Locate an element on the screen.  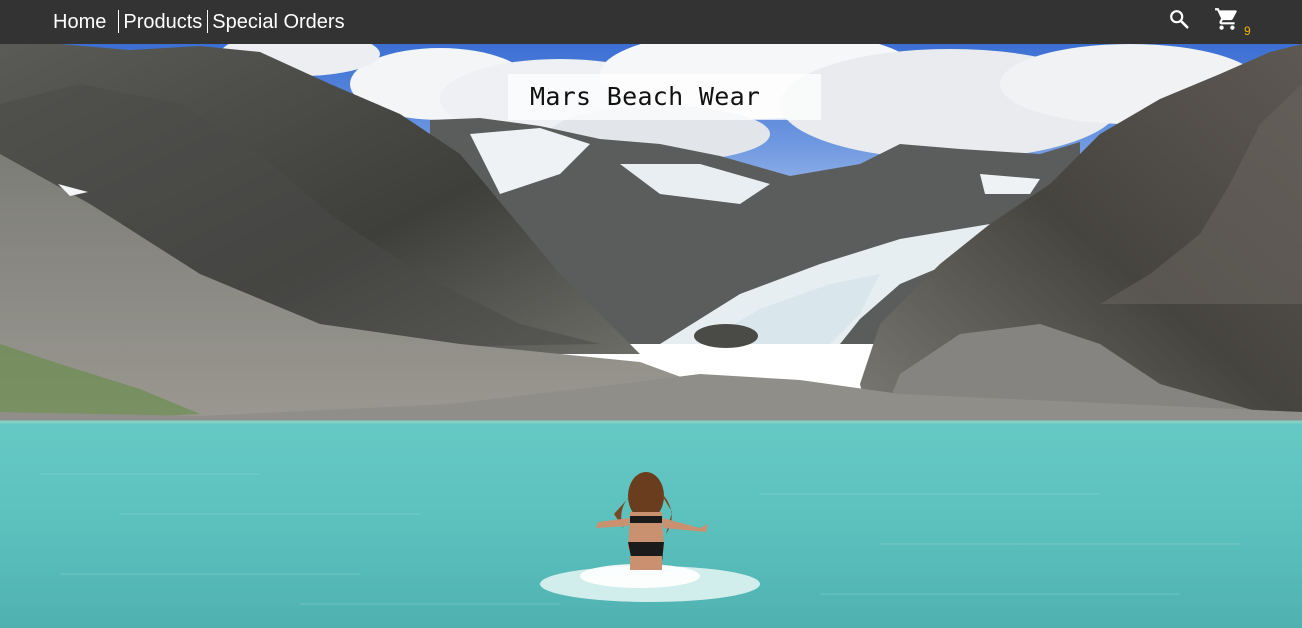
cart-count-badge: 9 is located at coordinates (1247, 31).